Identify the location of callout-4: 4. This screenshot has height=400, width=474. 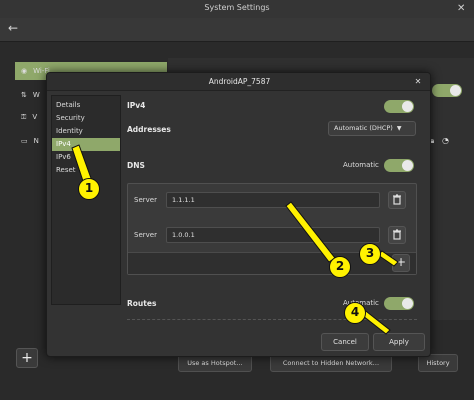
(355, 313).